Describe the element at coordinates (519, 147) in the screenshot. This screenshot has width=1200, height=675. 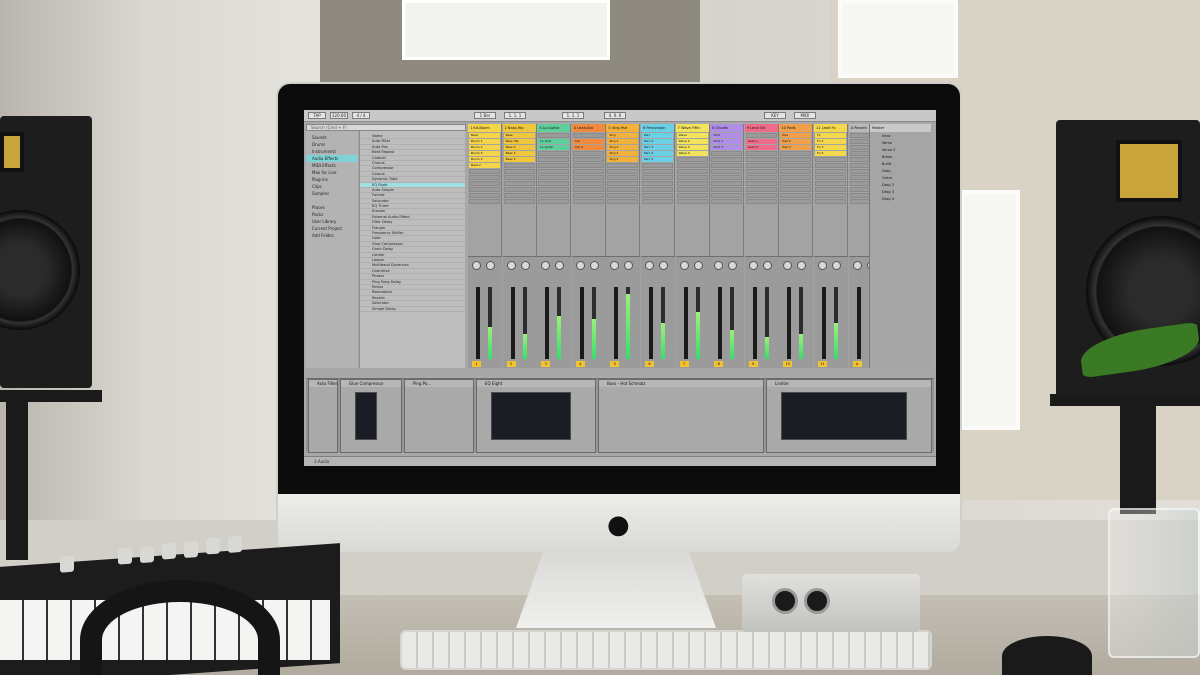
I see `clip-slot: Bass 2` at that location.